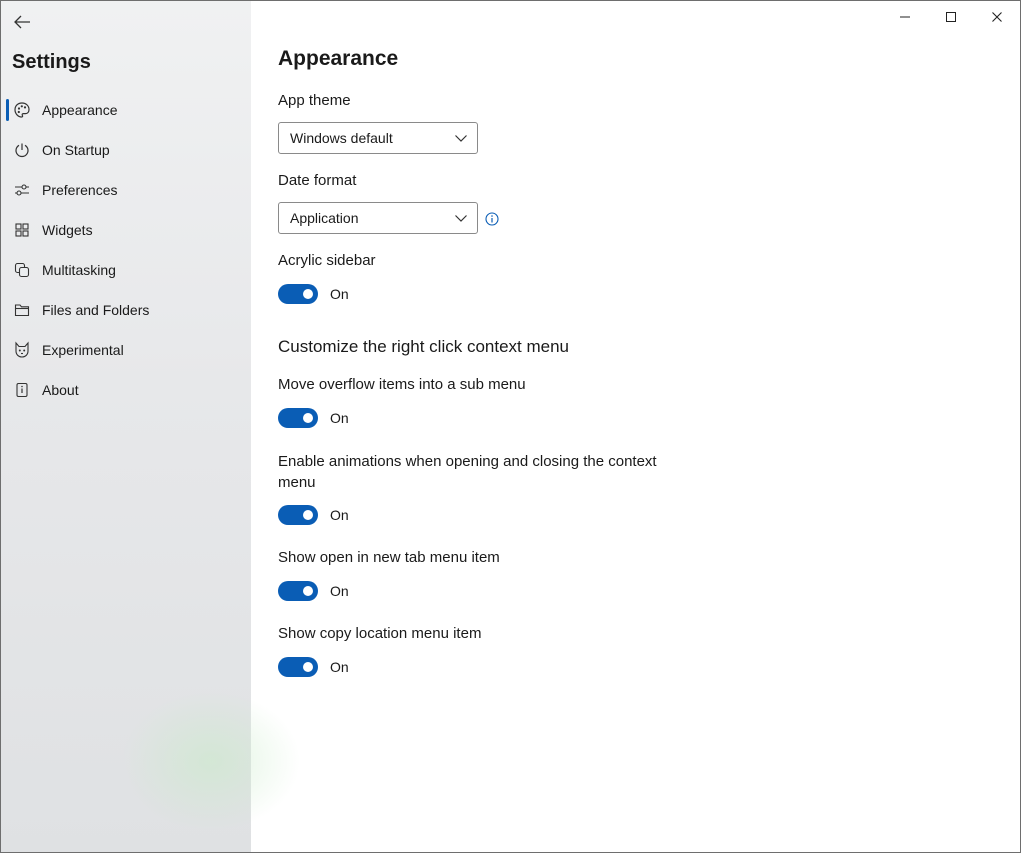 The width and height of the screenshot is (1021, 853). Describe the element at coordinates (96, 310) in the screenshot. I see `sidebar-item-label: Files and Folders` at that location.